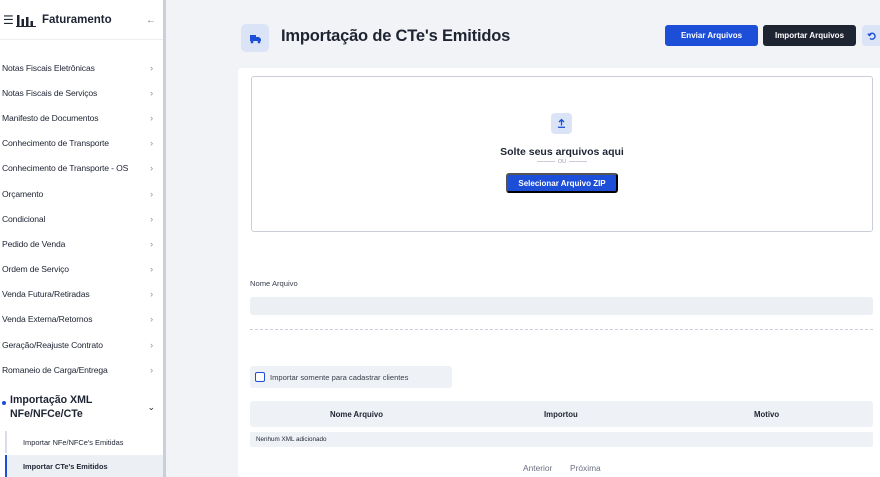  Describe the element at coordinates (35, 269) in the screenshot. I see `sidebar-item-label: Ordem de Serviço` at that location.